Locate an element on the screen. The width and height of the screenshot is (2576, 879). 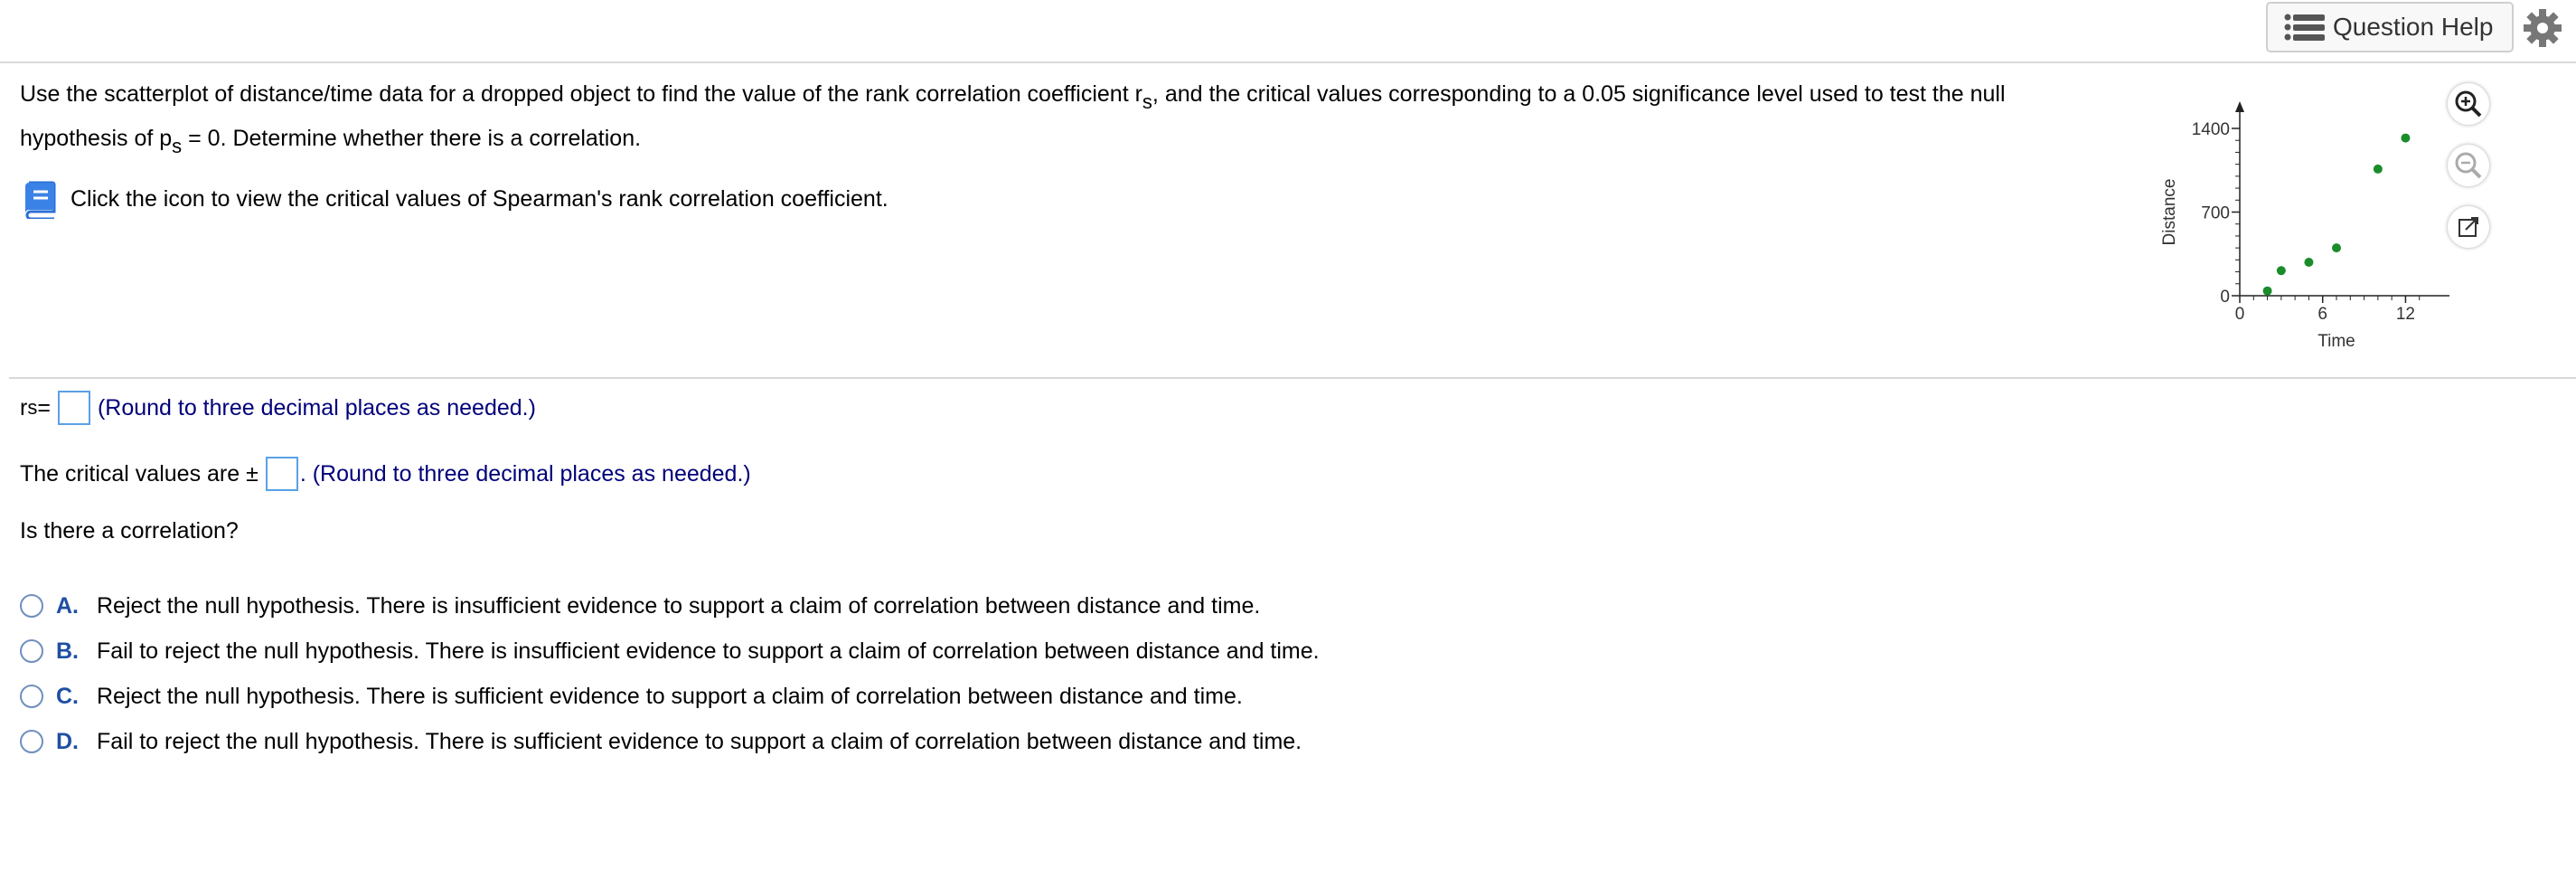
choice-letter: A. is located at coordinates (68, 605).